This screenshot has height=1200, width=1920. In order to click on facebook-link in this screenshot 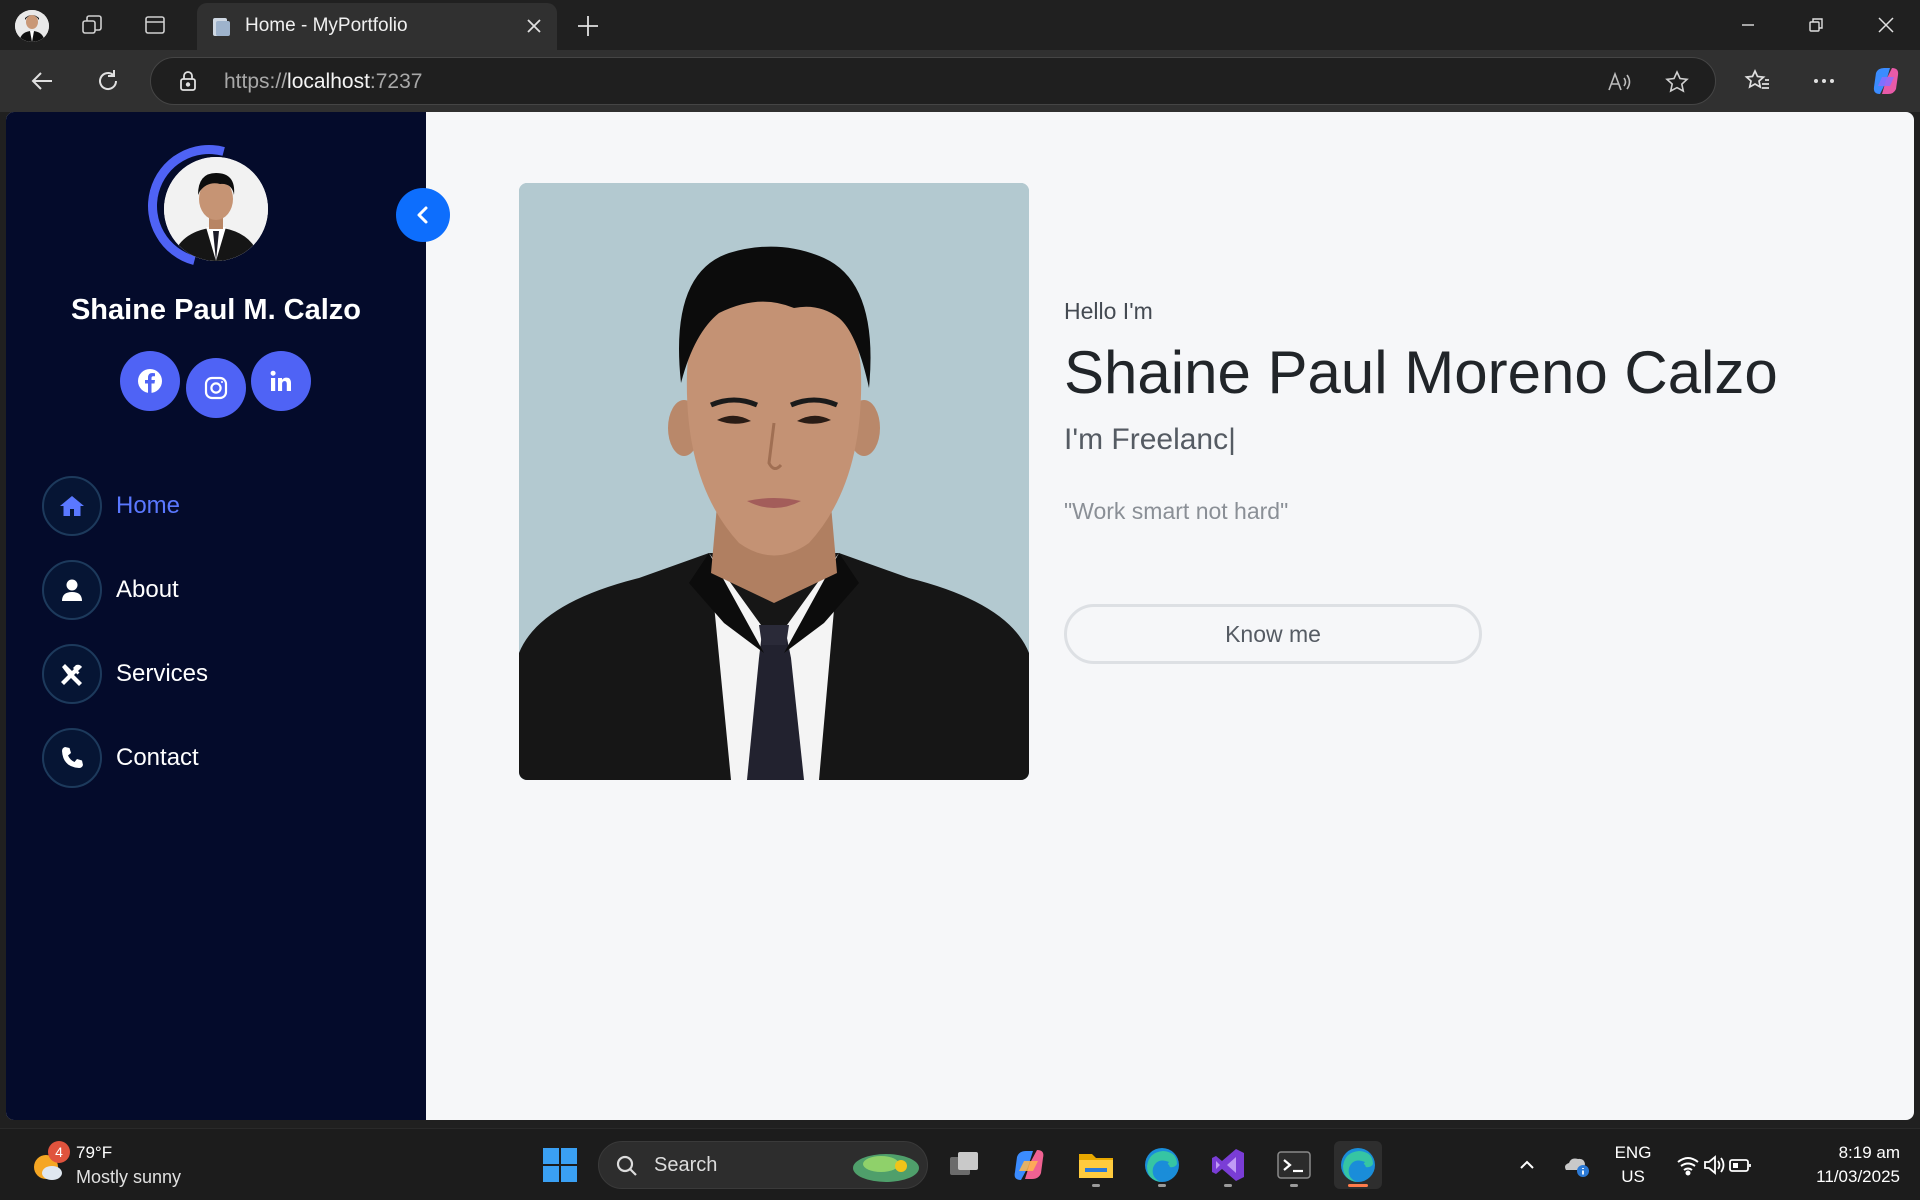, I will do `click(150, 381)`.